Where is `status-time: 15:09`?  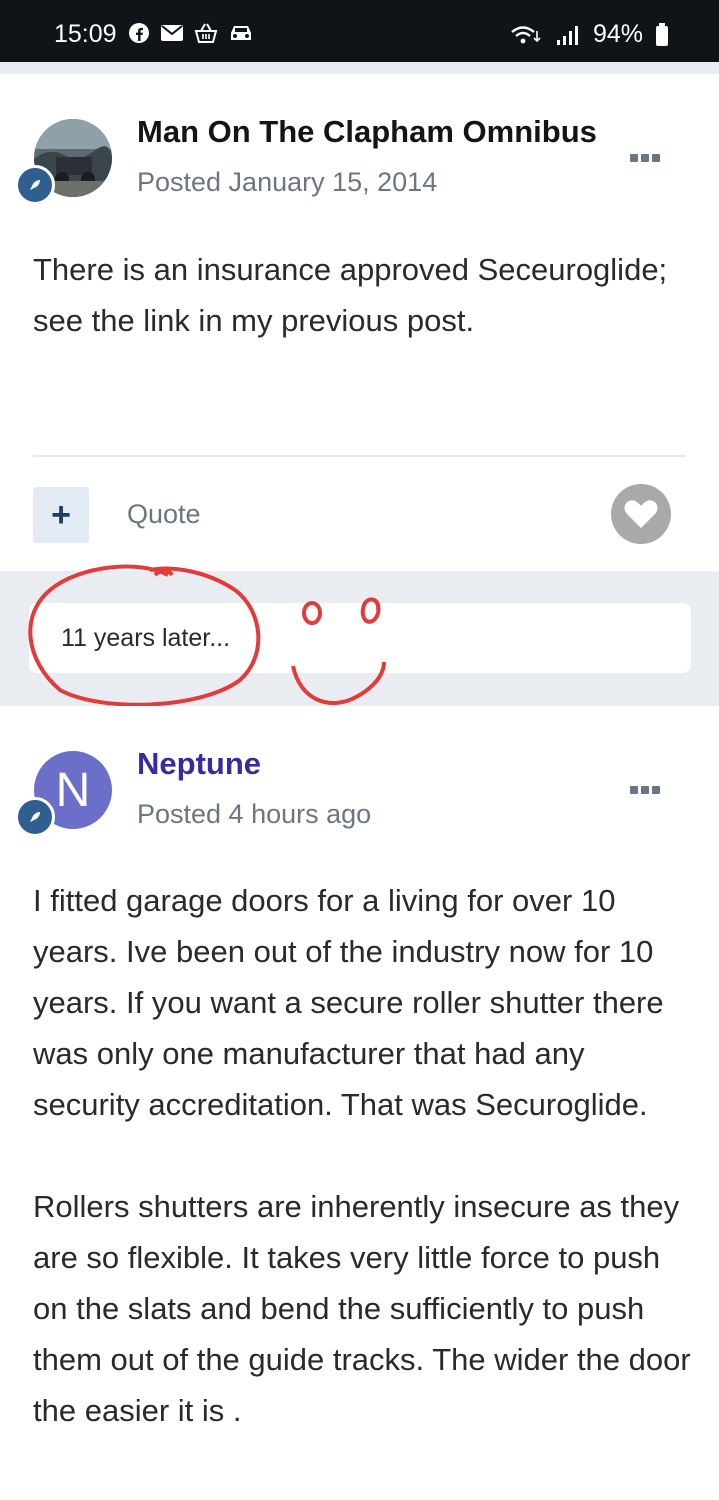 status-time: 15:09 is located at coordinates (85, 34).